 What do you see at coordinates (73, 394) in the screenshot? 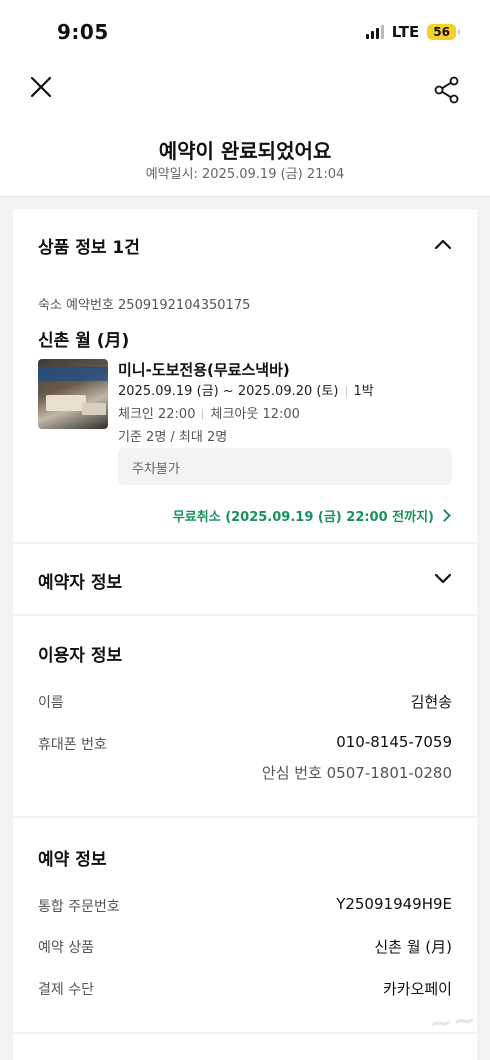
I see `room-thumbnail` at bounding box center [73, 394].